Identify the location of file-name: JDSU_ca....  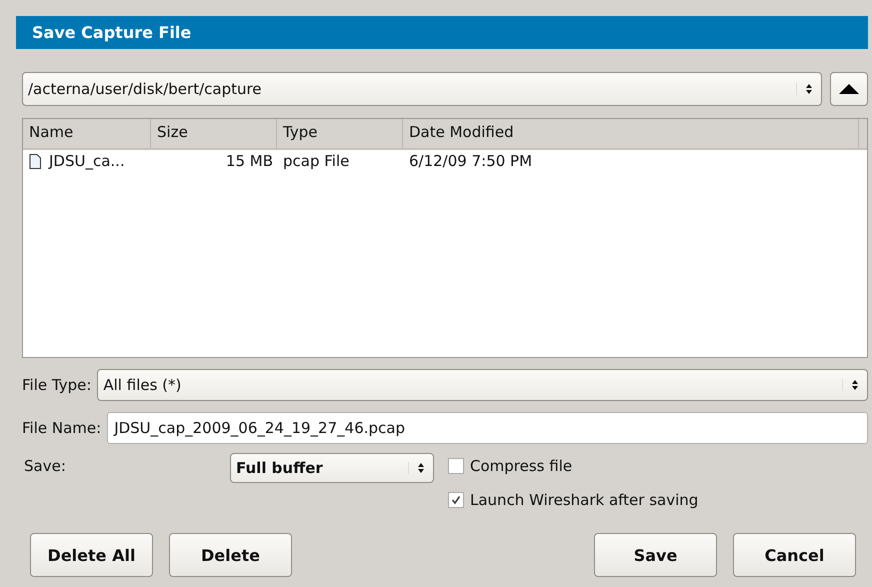
(87, 161).